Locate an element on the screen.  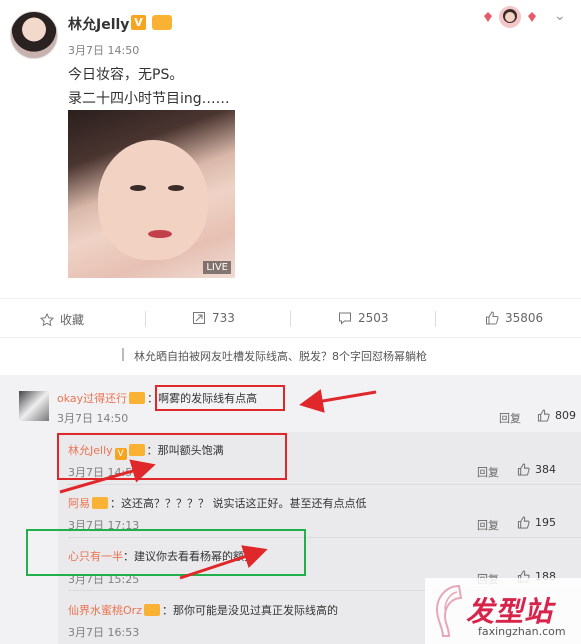
like-count: 35806 is located at coordinates (524, 318).